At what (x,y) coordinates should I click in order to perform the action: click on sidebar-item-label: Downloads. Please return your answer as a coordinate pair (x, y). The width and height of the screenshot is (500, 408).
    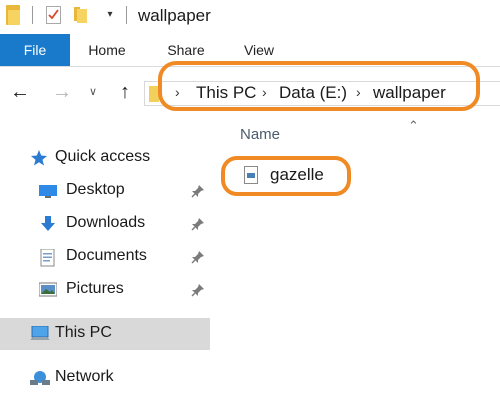
    Looking at the image, I should click on (106, 222).